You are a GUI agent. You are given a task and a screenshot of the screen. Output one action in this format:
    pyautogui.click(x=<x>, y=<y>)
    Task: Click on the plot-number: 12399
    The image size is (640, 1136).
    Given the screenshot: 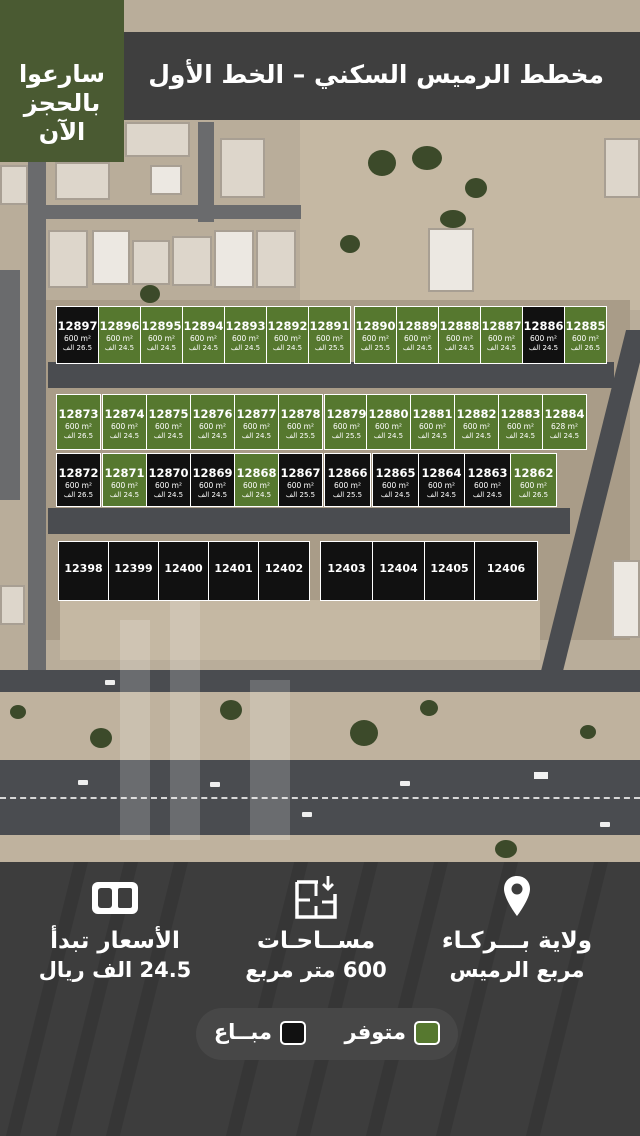 What is the action you would take?
    pyautogui.click(x=133, y=568)
    